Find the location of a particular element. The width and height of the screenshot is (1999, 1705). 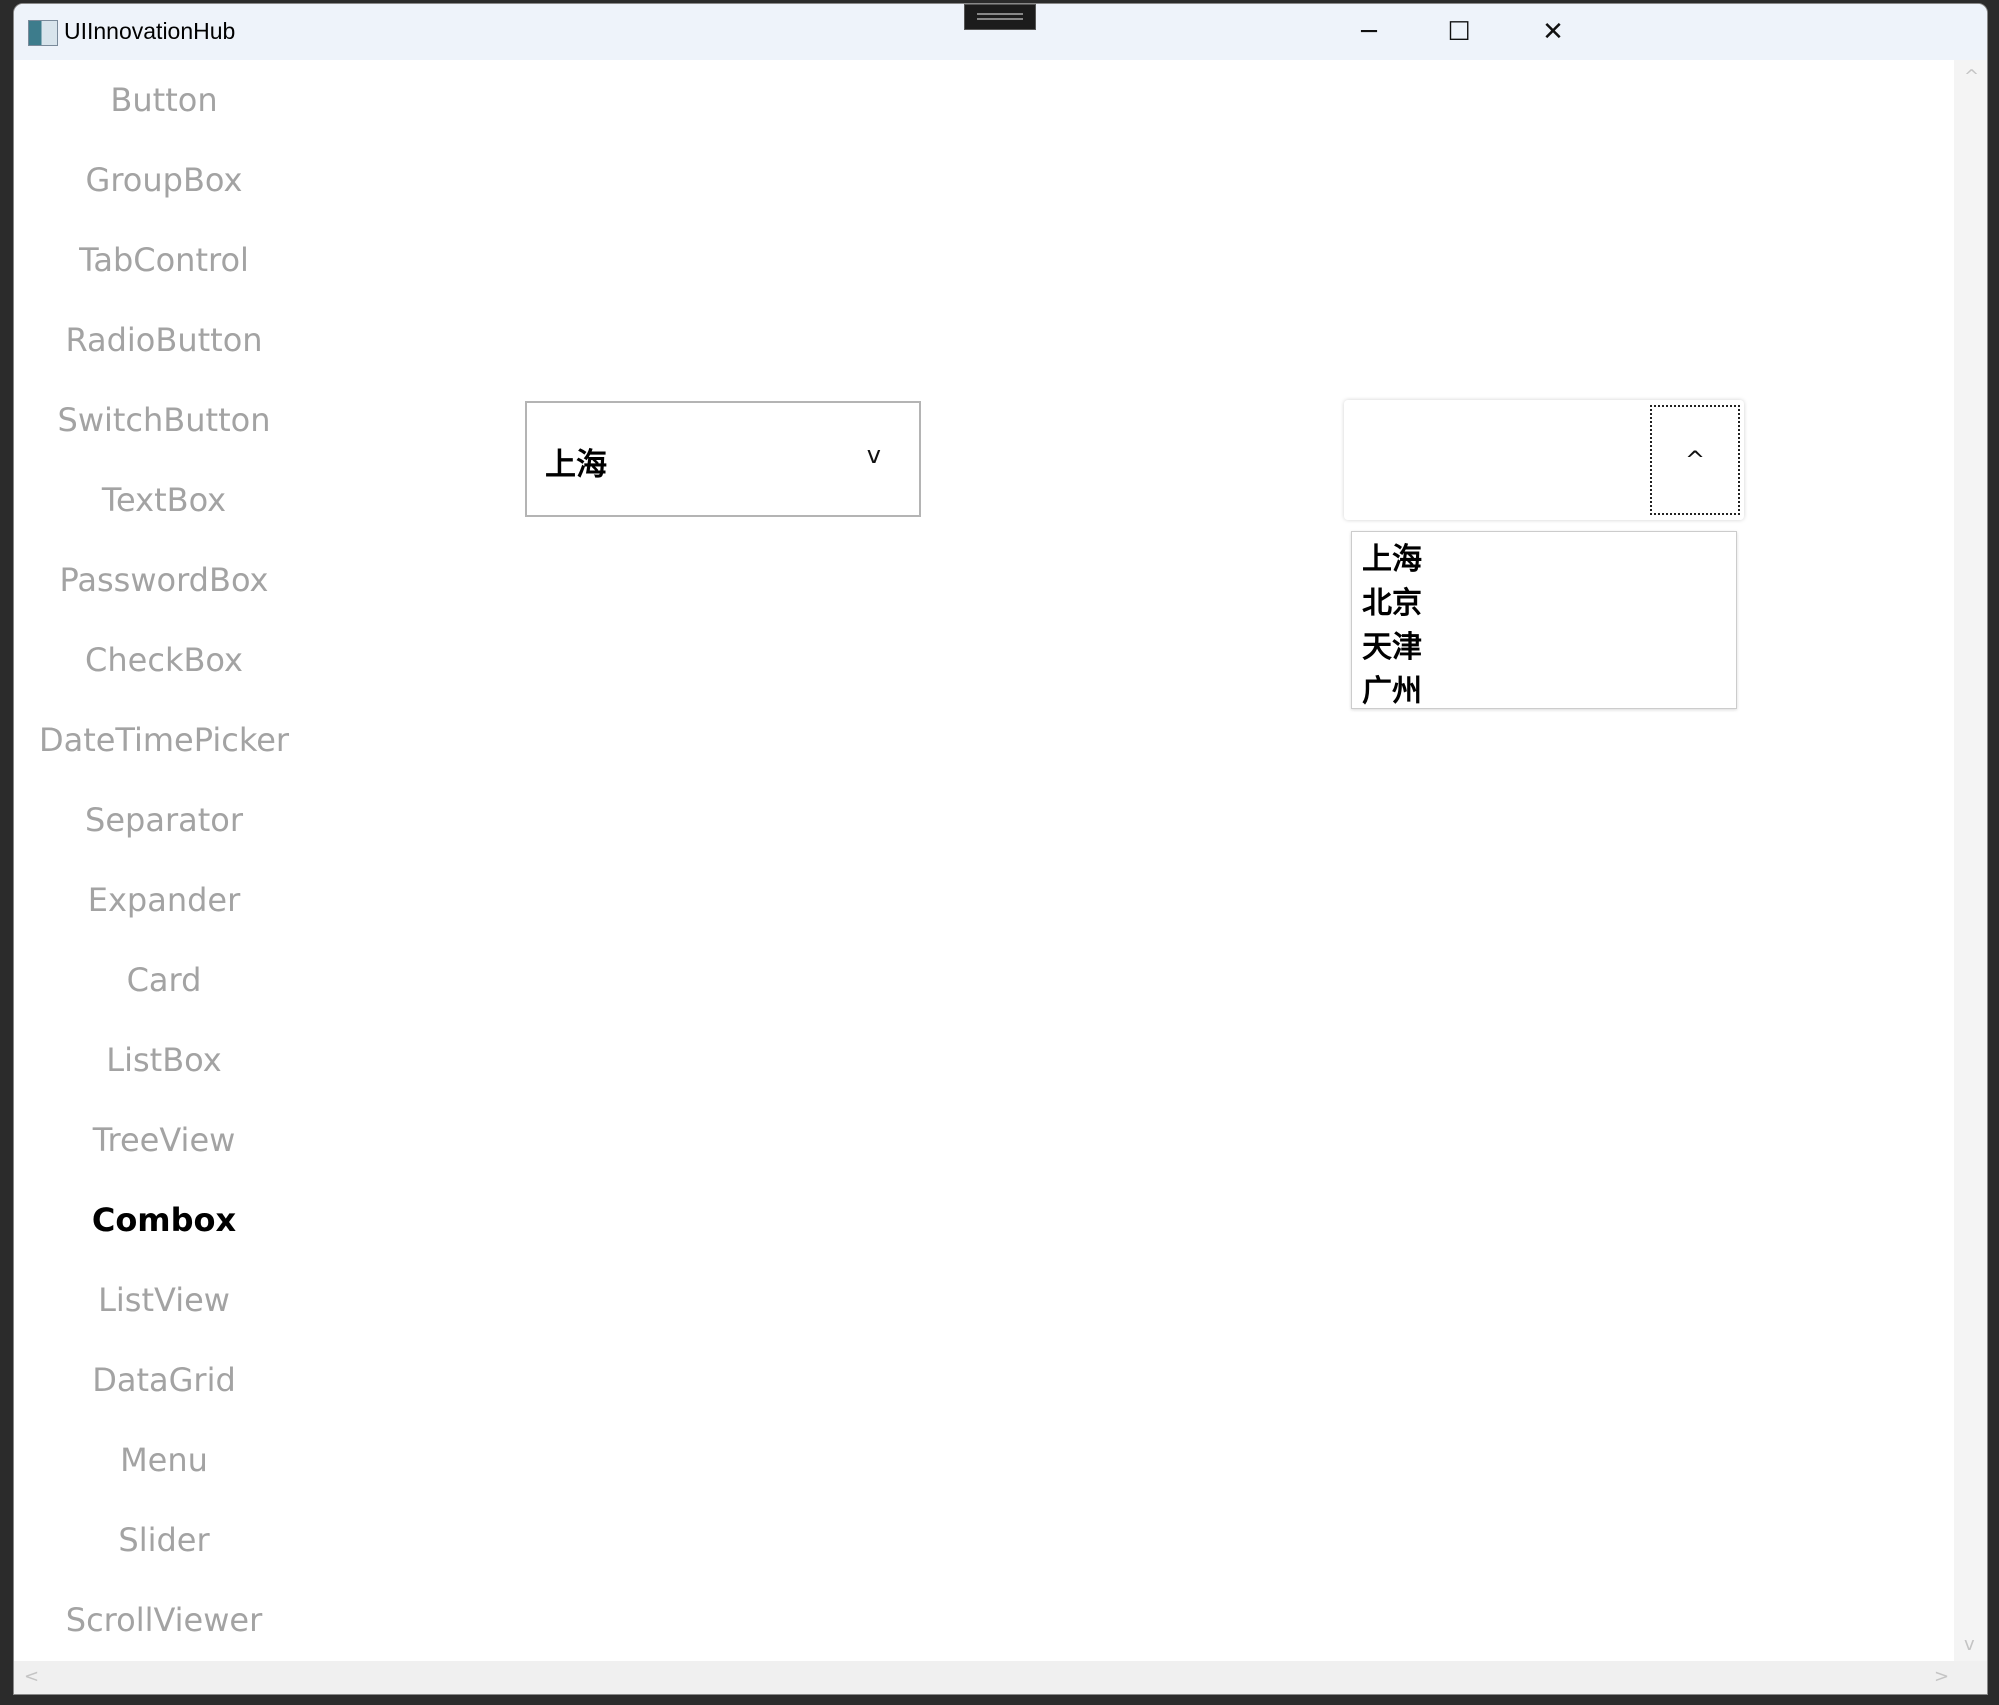

vertical-scrollbar: ^ v is located at coordinates (1970, 860).